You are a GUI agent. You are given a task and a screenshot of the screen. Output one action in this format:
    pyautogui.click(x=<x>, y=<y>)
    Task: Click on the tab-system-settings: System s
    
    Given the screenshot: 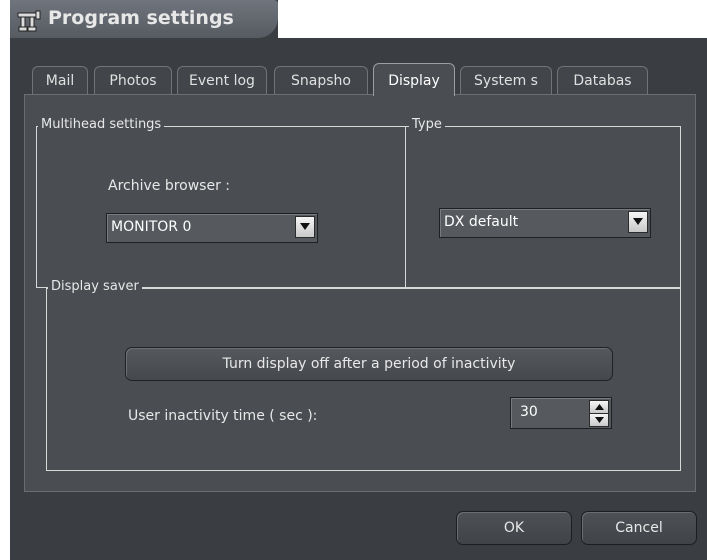 What is the action you would take?
    pyautogui.click(x=506, y=80)
    